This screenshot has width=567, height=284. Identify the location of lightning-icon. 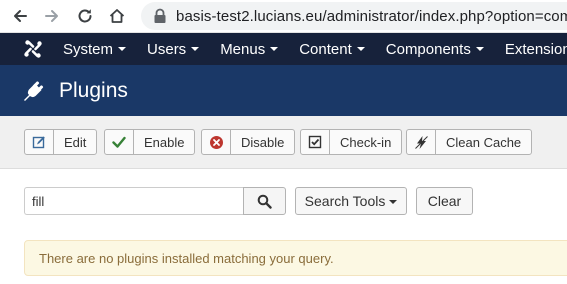
(421, 142).